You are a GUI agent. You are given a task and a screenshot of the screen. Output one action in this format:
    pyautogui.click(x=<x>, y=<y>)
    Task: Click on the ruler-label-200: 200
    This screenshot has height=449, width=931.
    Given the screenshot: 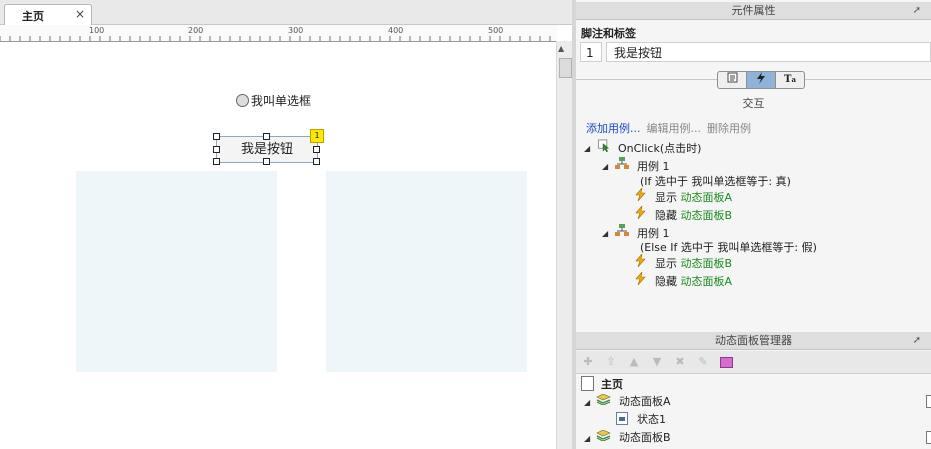 What is the action you would take?
    pyautogui.click(x=196, y=30)
    